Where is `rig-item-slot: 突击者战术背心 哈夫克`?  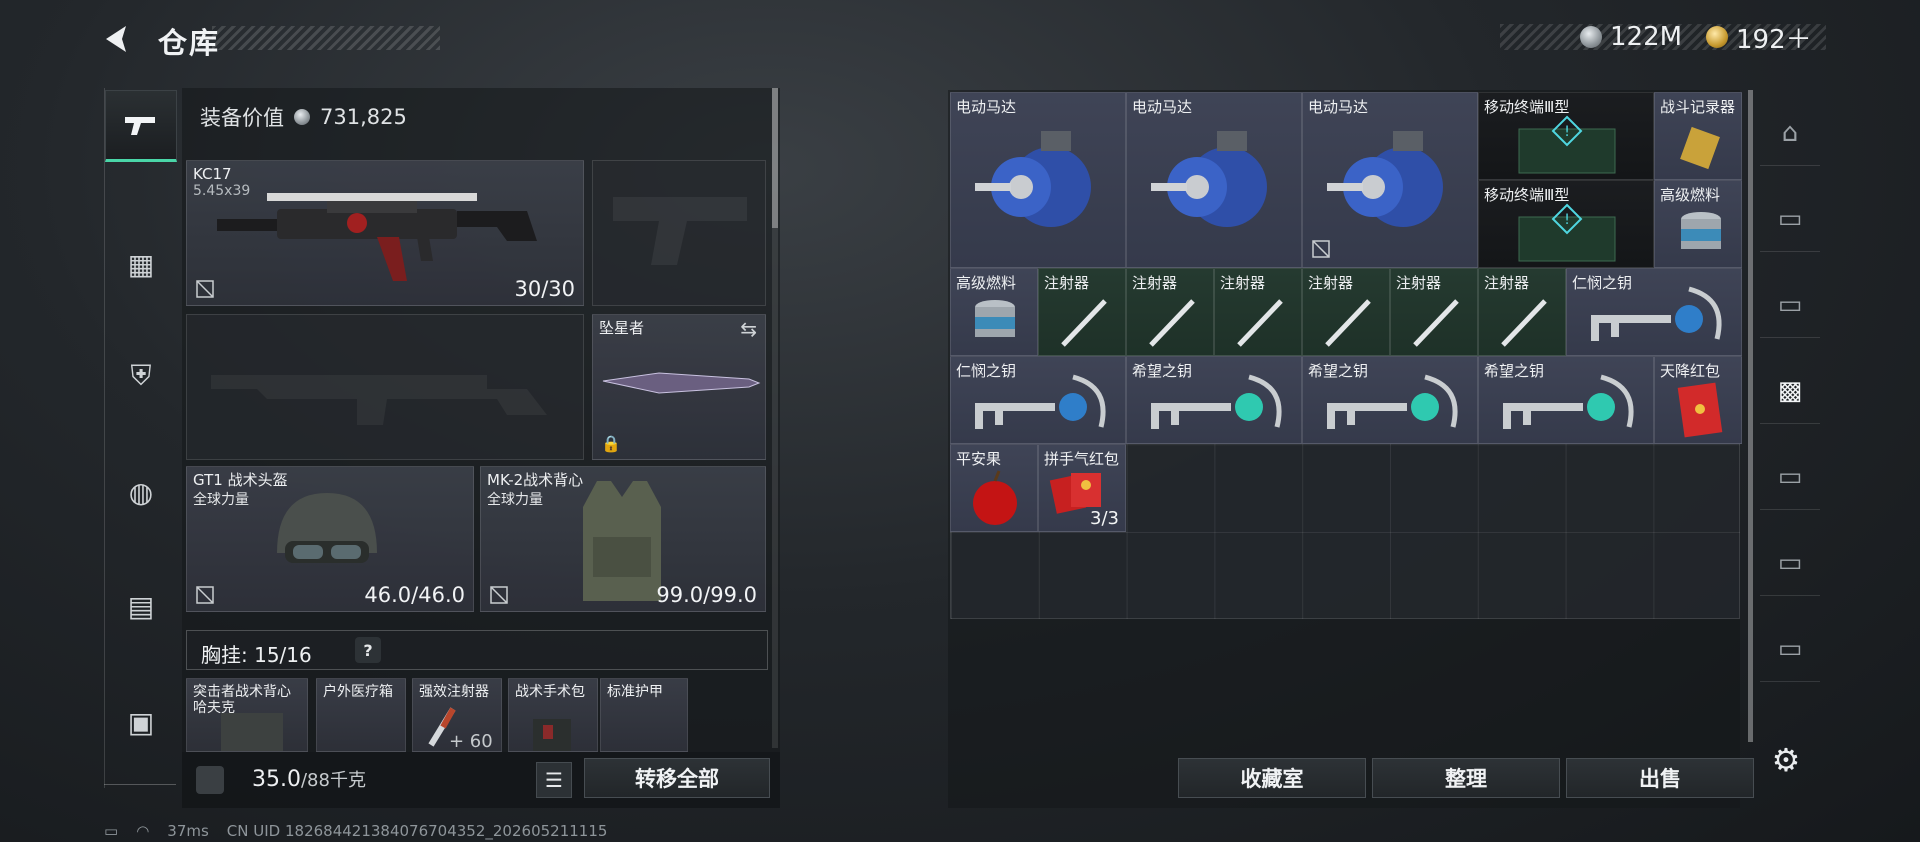
rig-item-slot: 突击者战术背心 哈夫克 is located at coordinates (247, 715).